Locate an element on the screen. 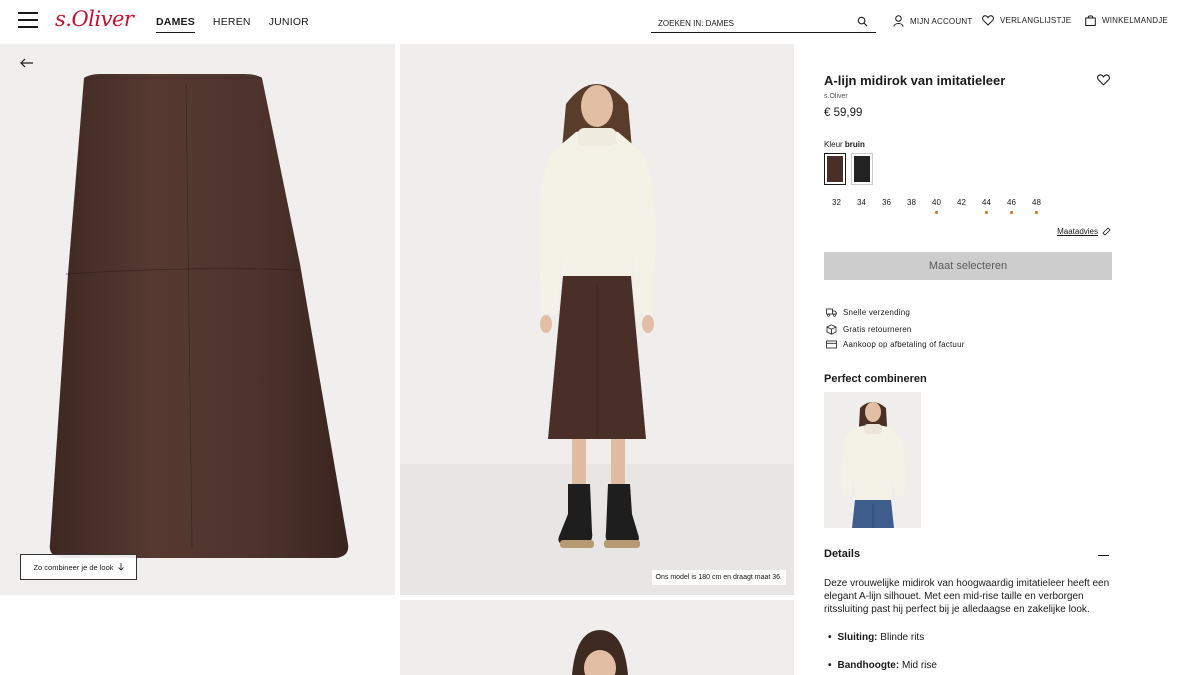 The width and height of the screenshot is (1200, 675). credit-card-icon is located at coordinates (831, 344).